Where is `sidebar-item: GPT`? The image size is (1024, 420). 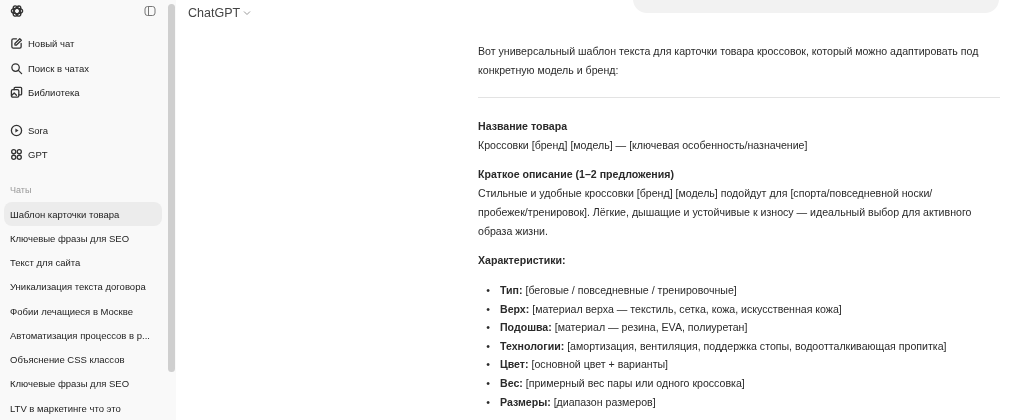
sidebar-item: GPT is located at coordinates (83, 154).